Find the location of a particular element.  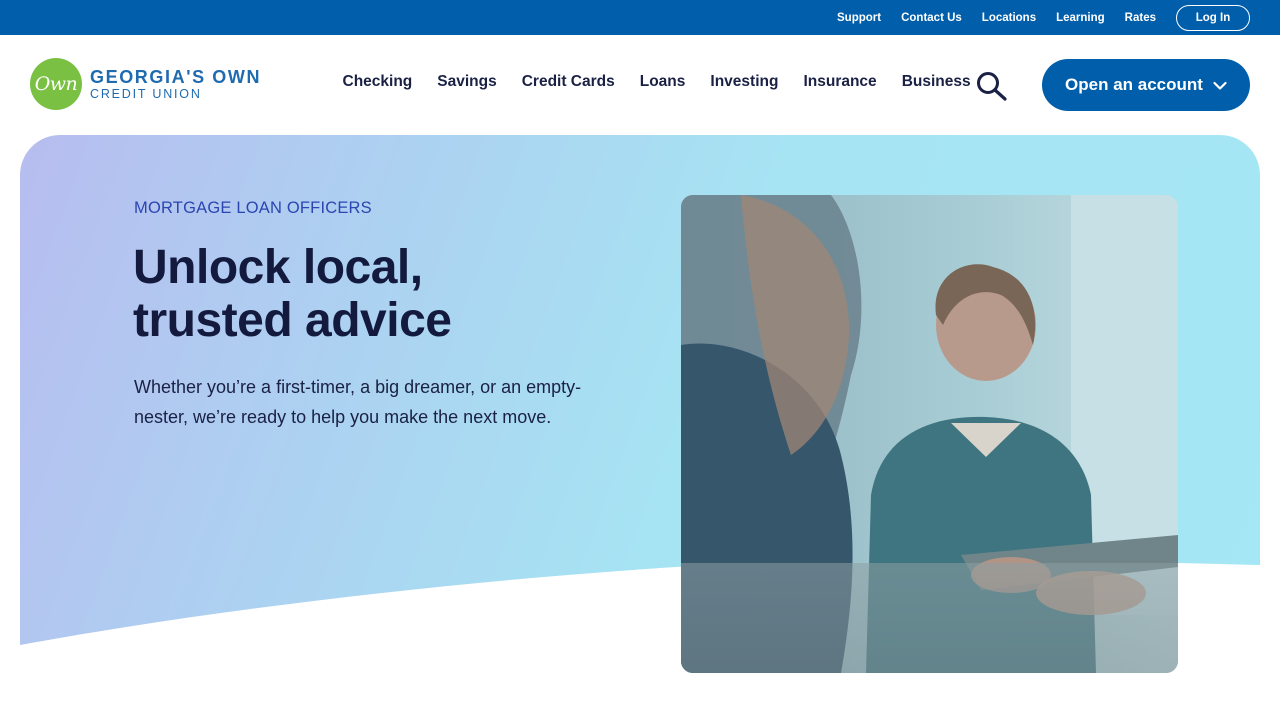

logo-mark: Own is located at coordinates (56, 84).